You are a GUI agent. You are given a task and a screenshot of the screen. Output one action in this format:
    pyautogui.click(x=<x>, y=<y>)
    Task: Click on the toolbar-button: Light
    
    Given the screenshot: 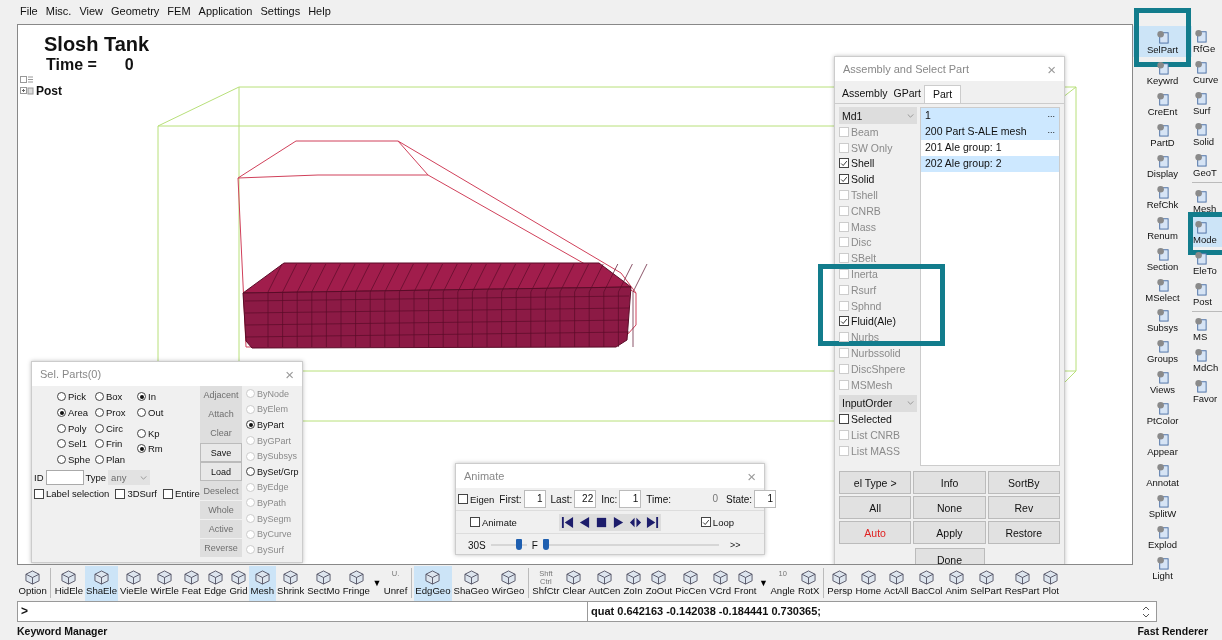 What is the action you would take?
    pyautogui.click(x=1162, y=567)
    